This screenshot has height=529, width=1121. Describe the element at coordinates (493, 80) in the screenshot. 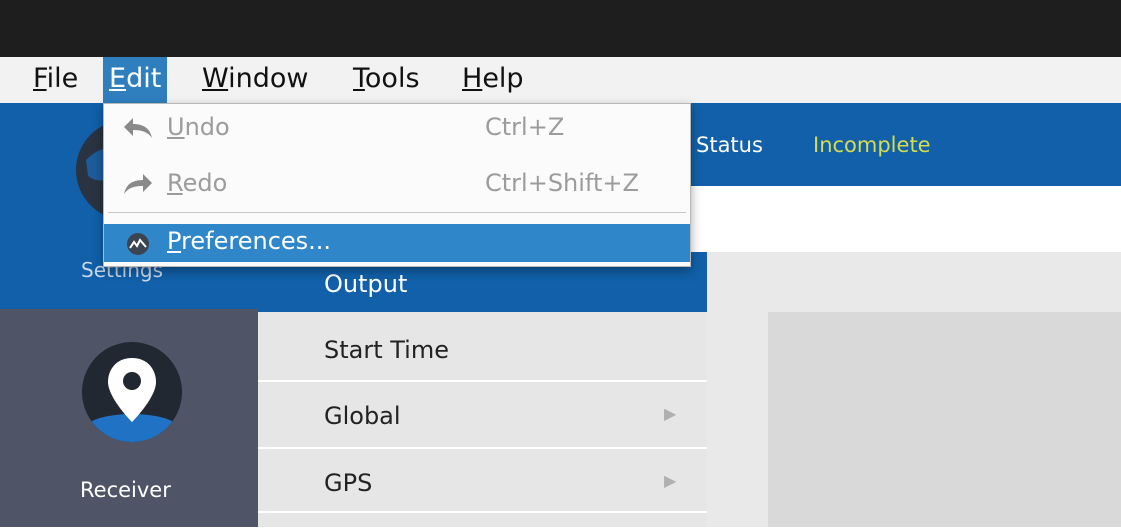

I see `menu-help: Help` at that location.